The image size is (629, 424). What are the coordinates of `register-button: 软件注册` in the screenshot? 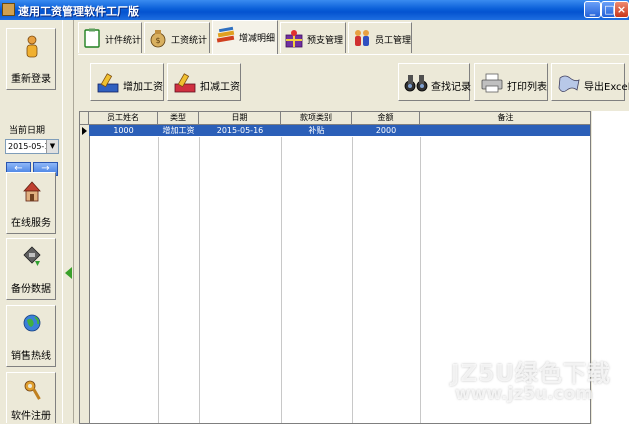 It's located at (31, 397).